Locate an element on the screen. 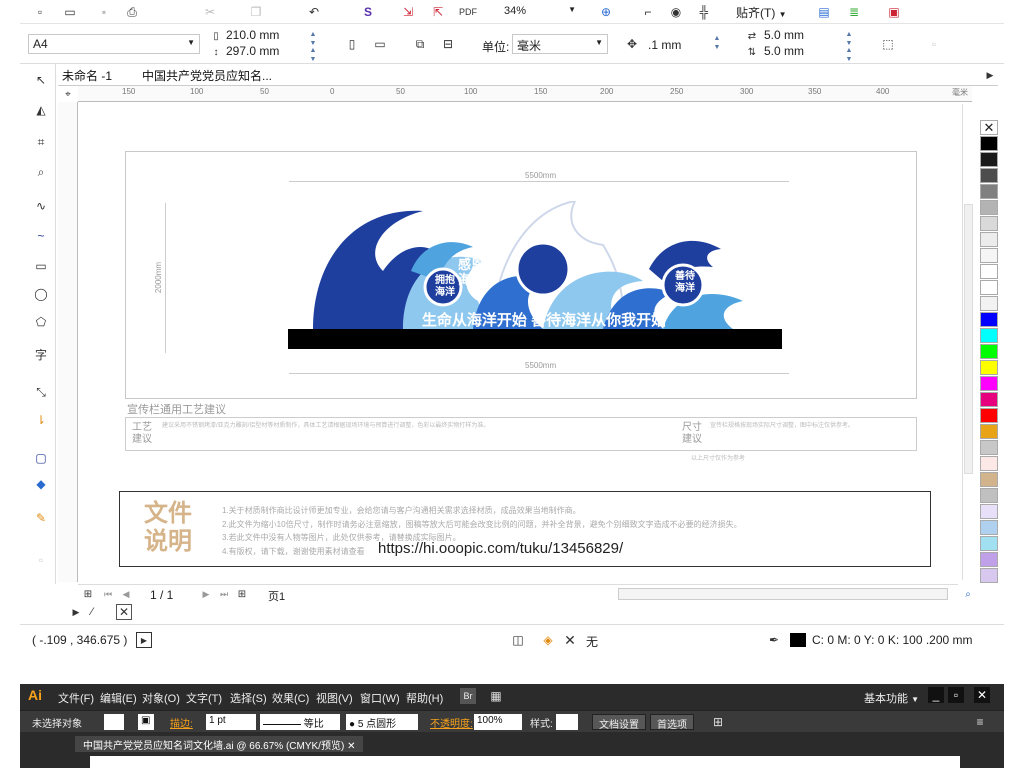 The height and width of the screenshot is (768, 1024). tab-untitled: 未命名 -1 is located at coordinates (87, 75).